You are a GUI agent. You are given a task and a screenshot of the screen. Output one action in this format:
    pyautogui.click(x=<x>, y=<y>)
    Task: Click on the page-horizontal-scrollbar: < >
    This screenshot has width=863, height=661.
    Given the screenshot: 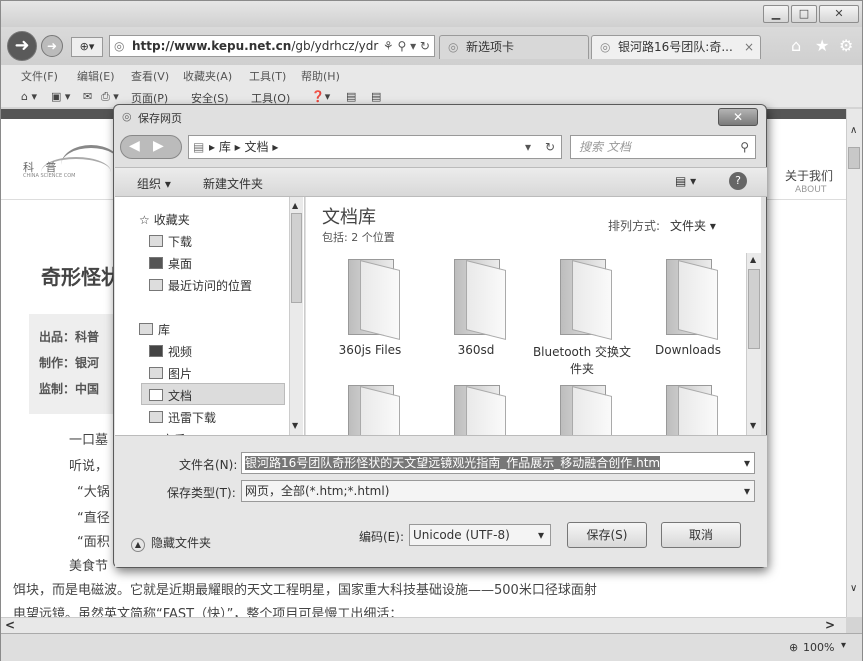 What is the action you would take?
    pyautogui.click(x=423, y=625)
    